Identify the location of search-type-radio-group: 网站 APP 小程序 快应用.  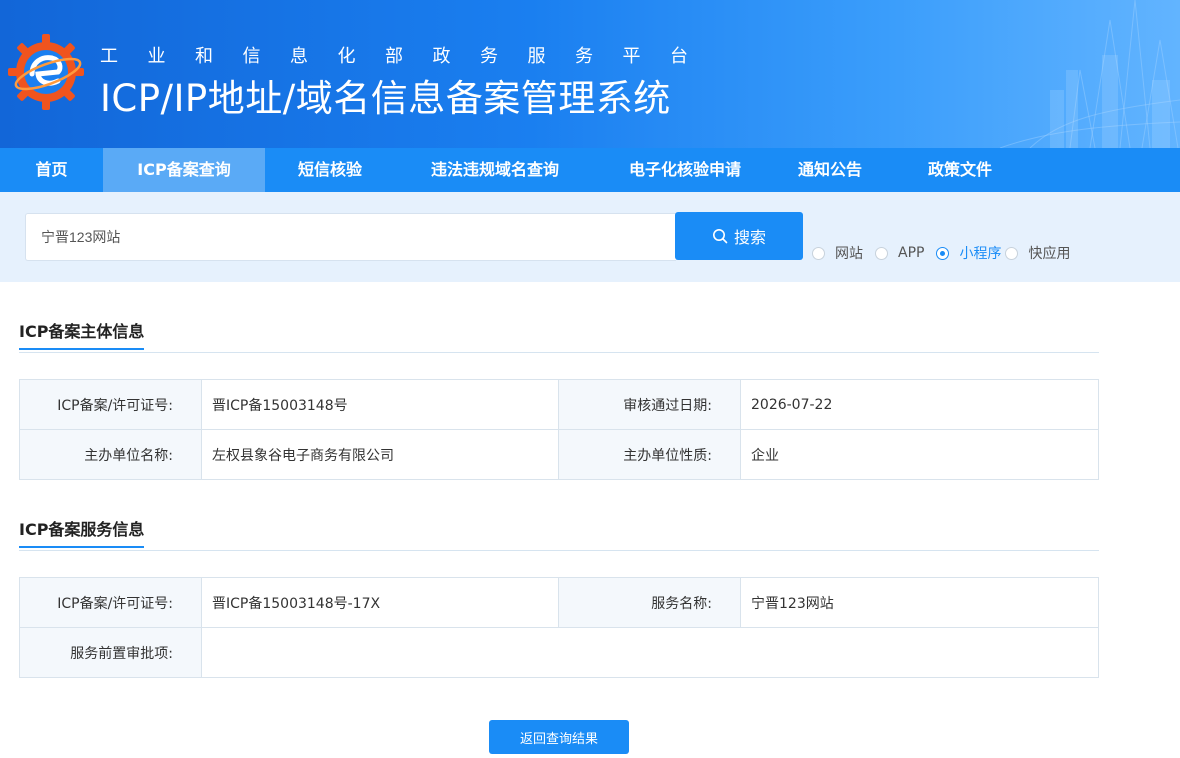
(946, 253).